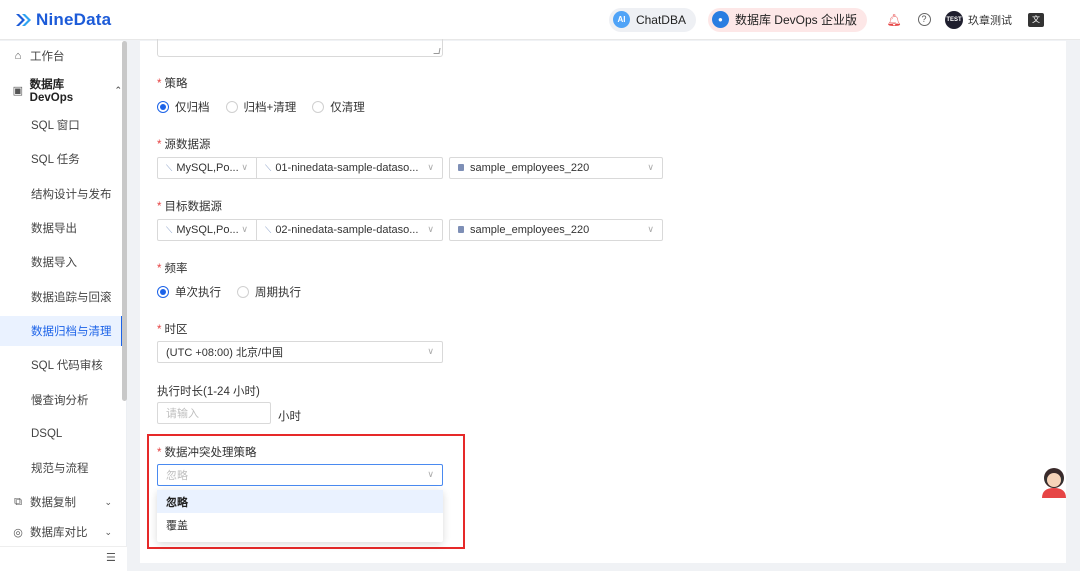 The image size is (1080, 571). What do you see at coordinates (18, 501) in the screenshot?
I see `replication-icon: ⧉` at bounding box center [18, 501].